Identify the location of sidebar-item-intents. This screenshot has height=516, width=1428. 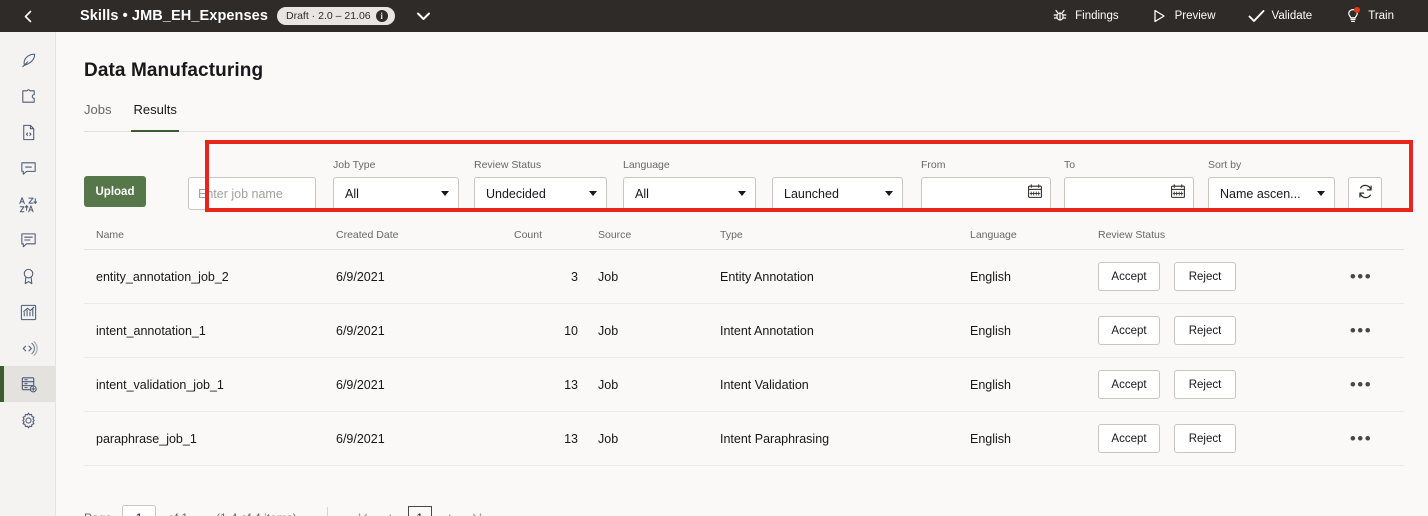
(28, 168).